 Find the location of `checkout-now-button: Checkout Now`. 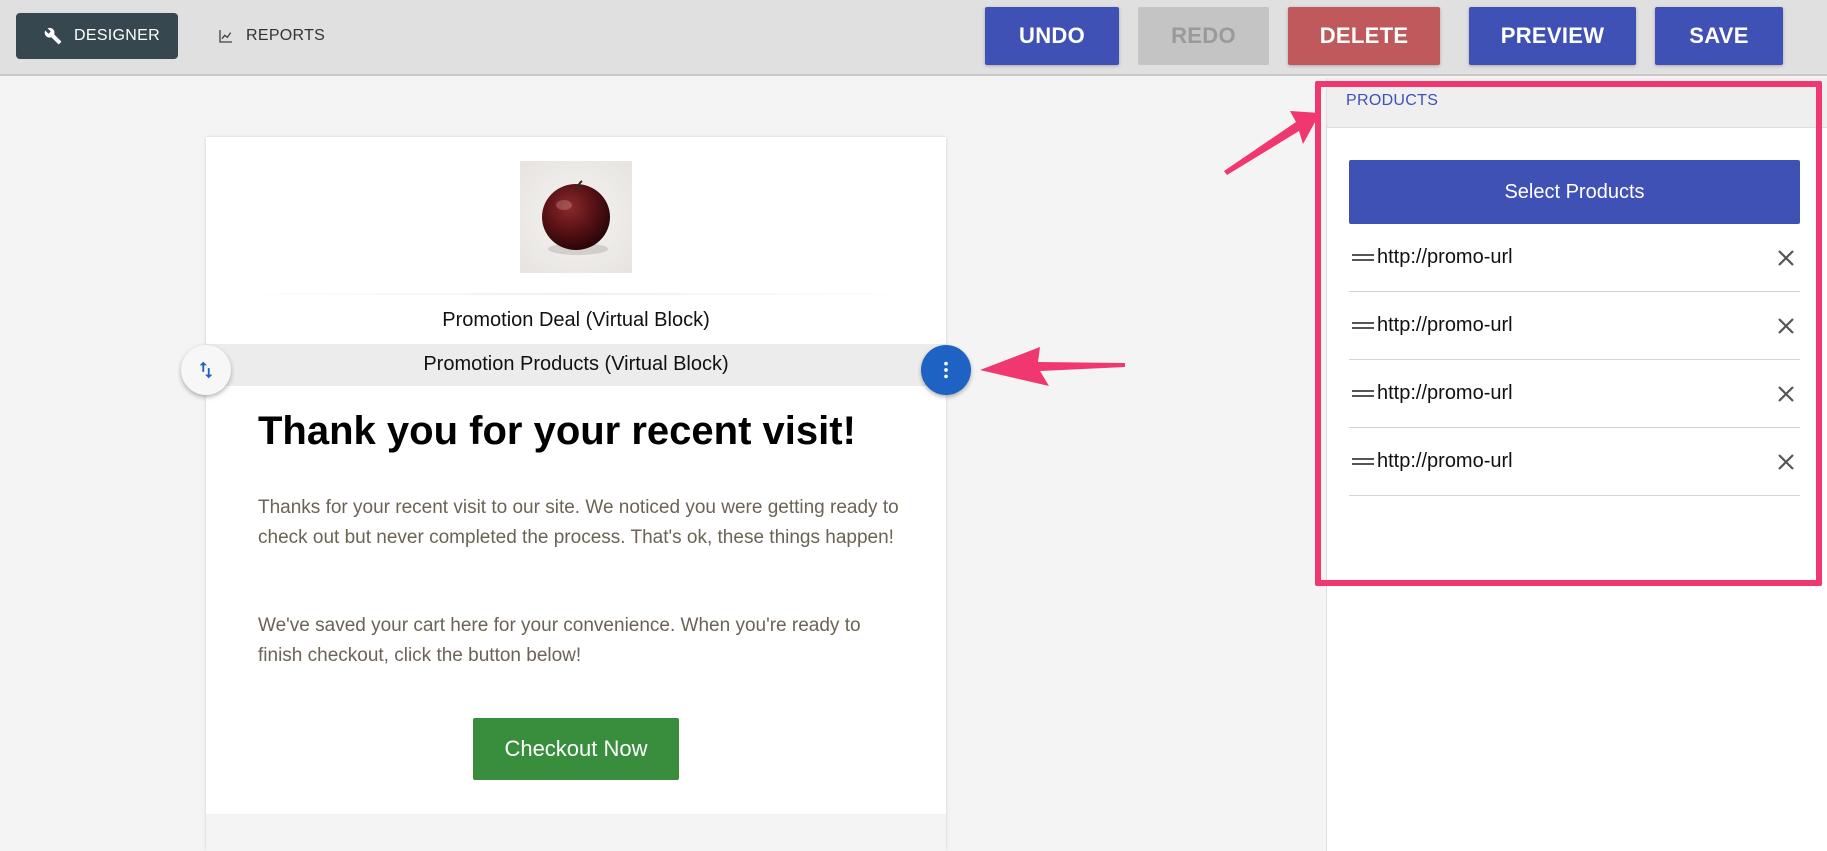

checkout-now-button: Checkout Now is located at coordinates (576, 749).